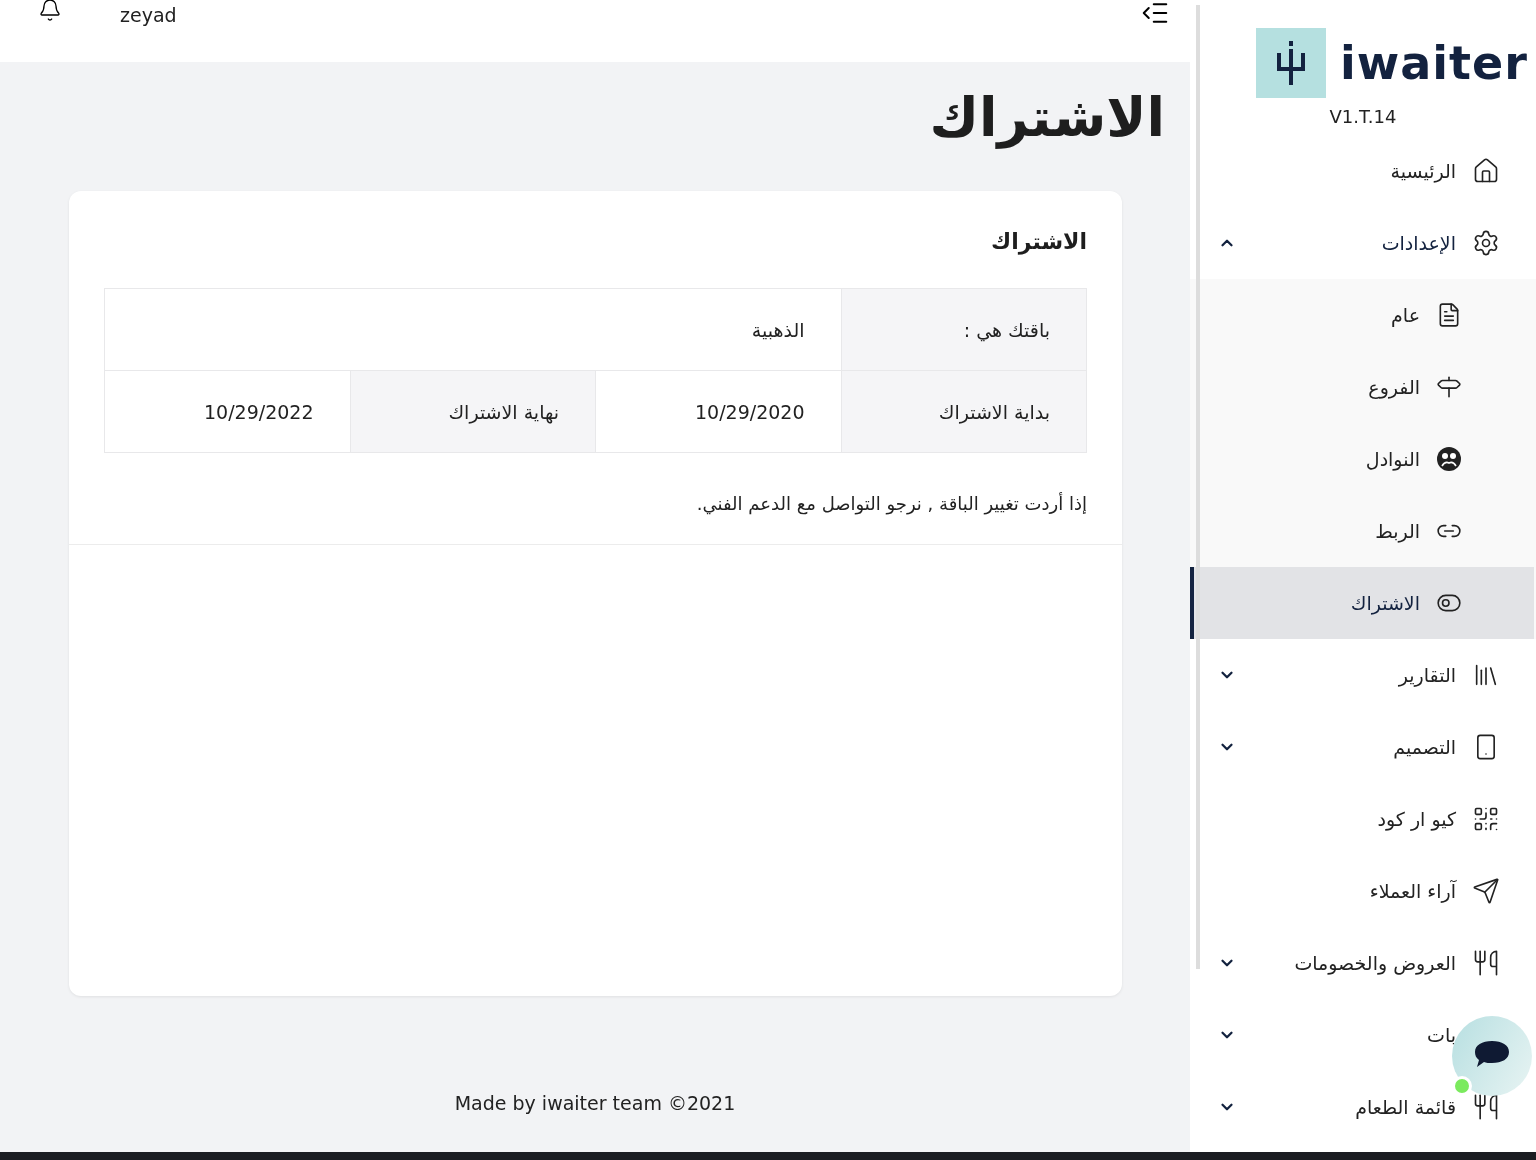  I want to click on label-cell: نهاية الاشتراك, so click(472, 412).